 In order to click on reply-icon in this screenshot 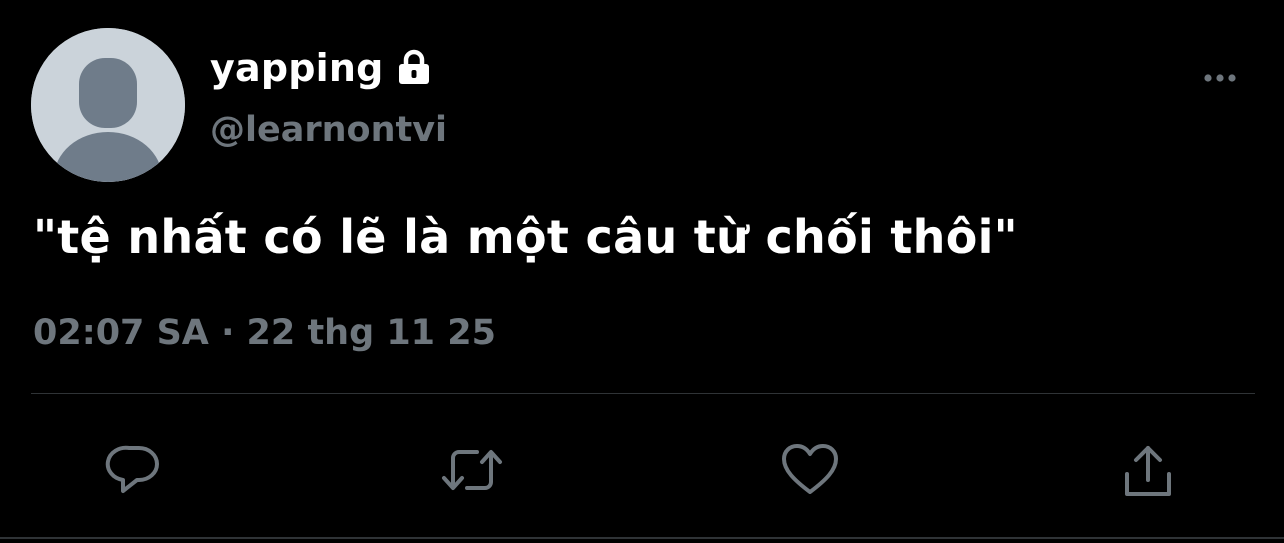, I will do `click(132, 469)`.